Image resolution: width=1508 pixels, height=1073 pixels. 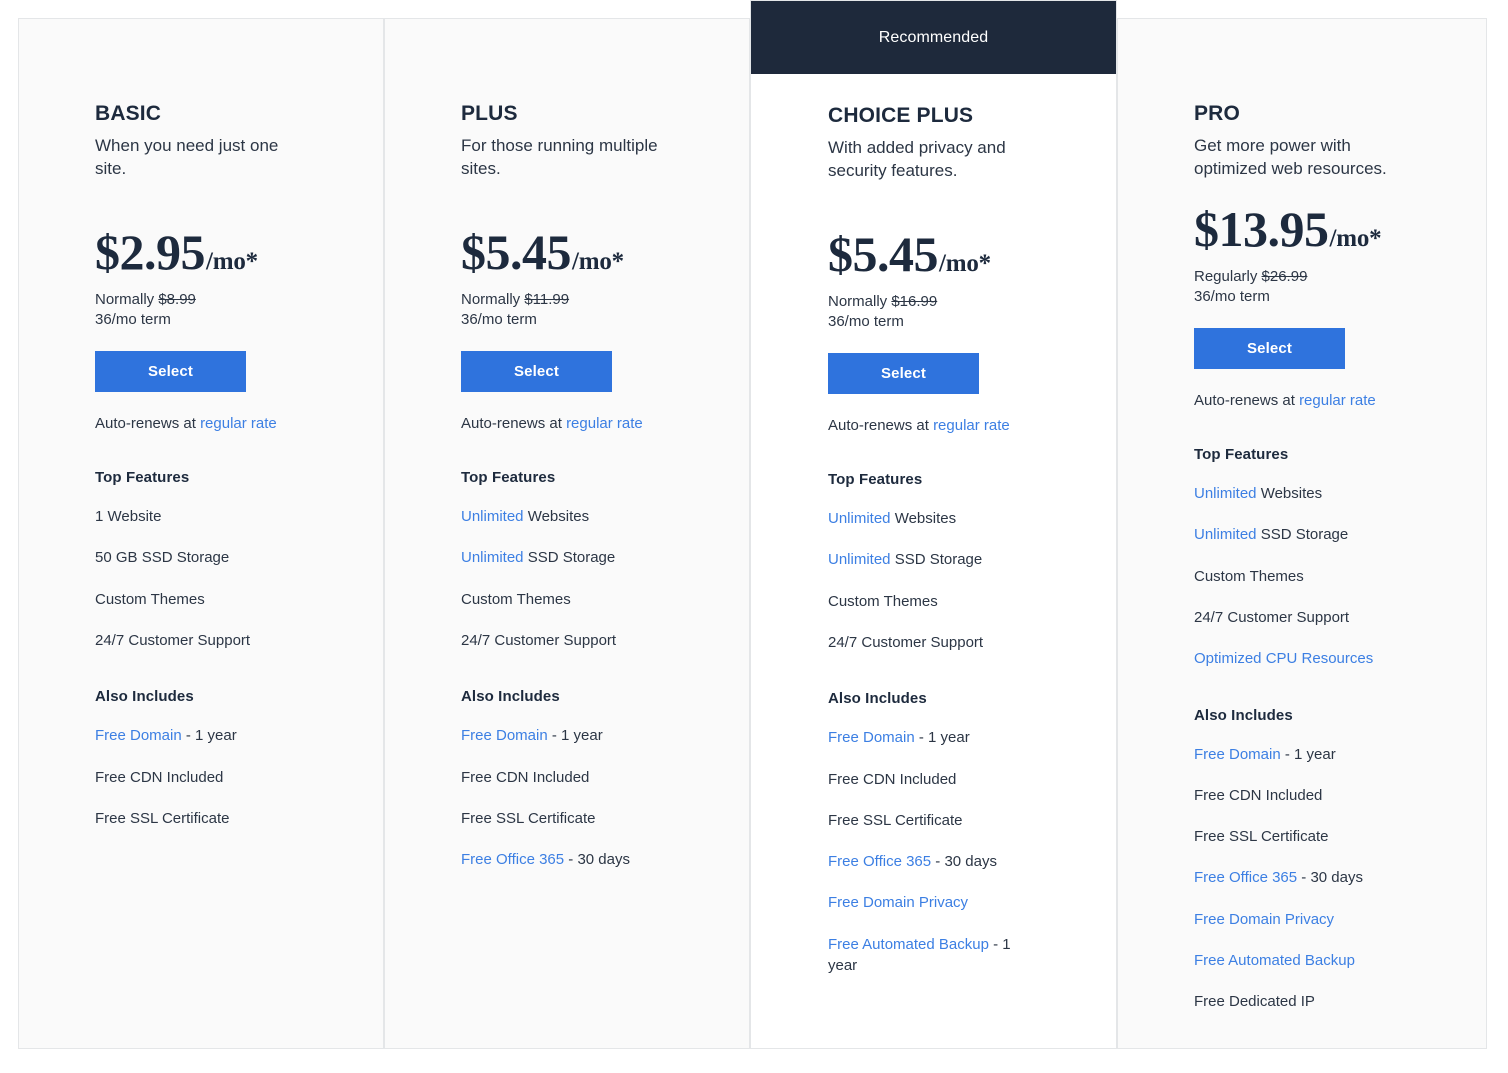 I want to click on original-price-line: Normally $16.99, so click(x=957, y=302).